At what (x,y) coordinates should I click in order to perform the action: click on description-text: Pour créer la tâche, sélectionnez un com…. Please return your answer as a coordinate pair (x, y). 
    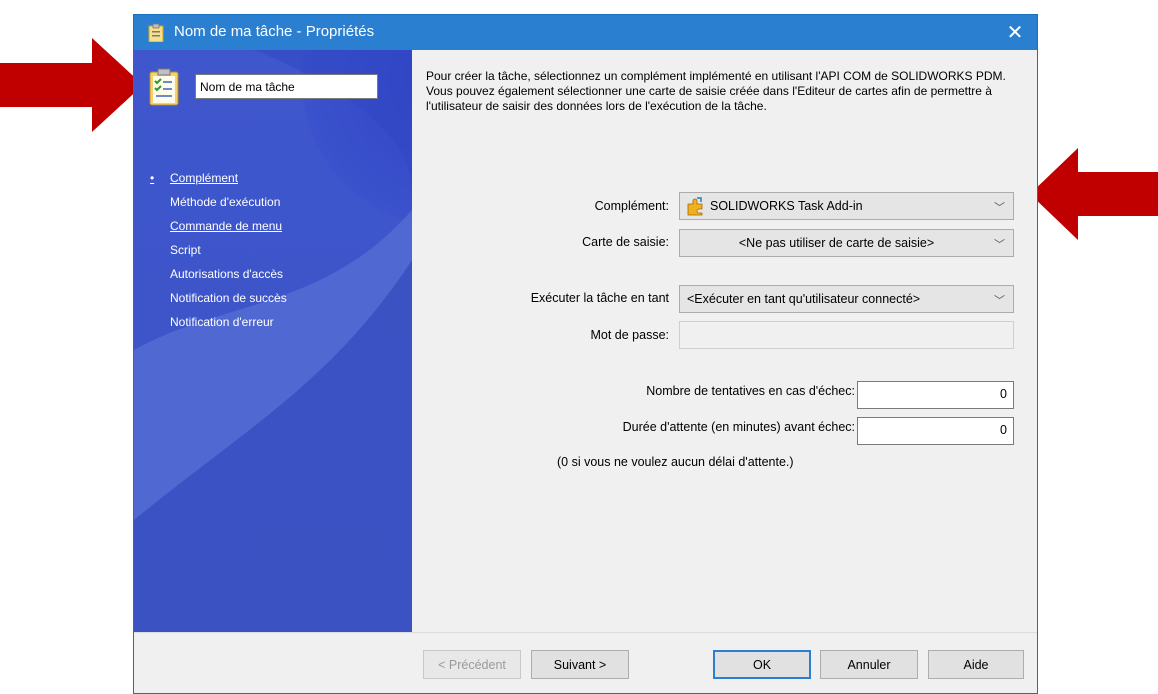
    Looking at the image, I should click on (716, 91).